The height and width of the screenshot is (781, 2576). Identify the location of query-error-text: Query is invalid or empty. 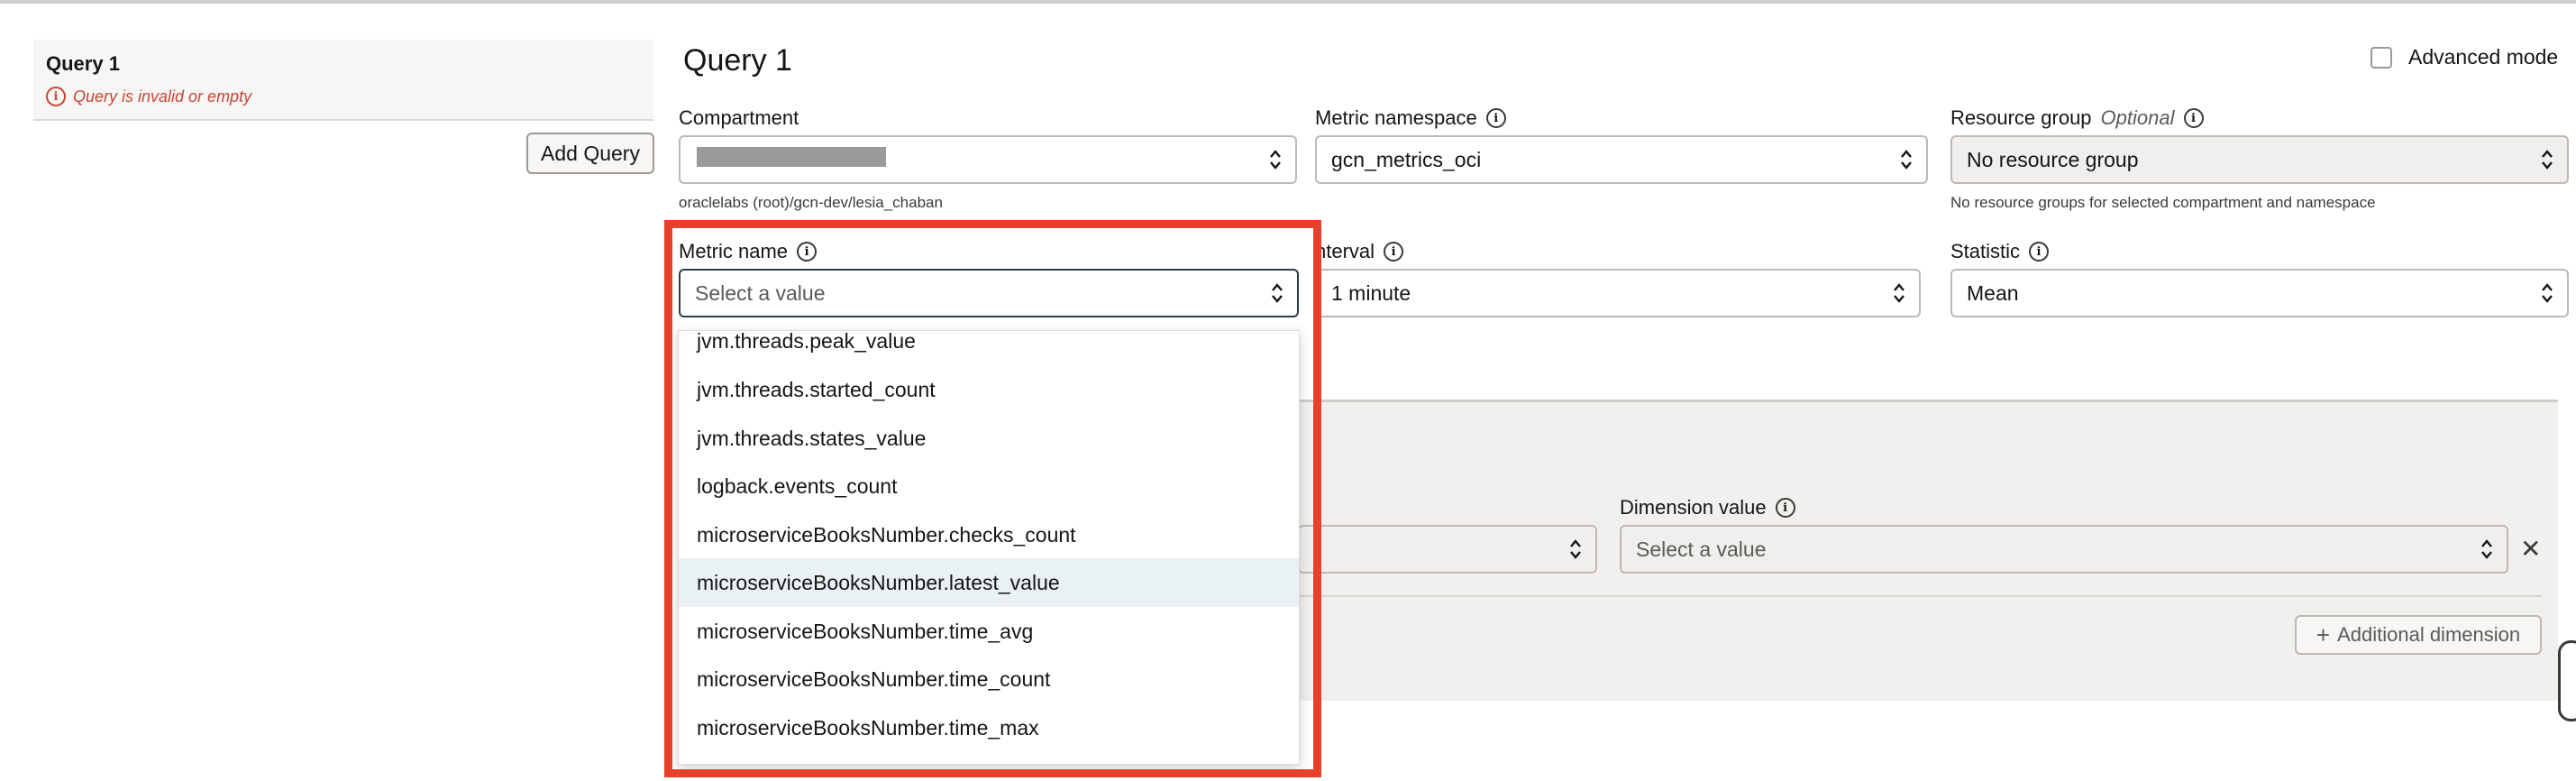
(162, 96).